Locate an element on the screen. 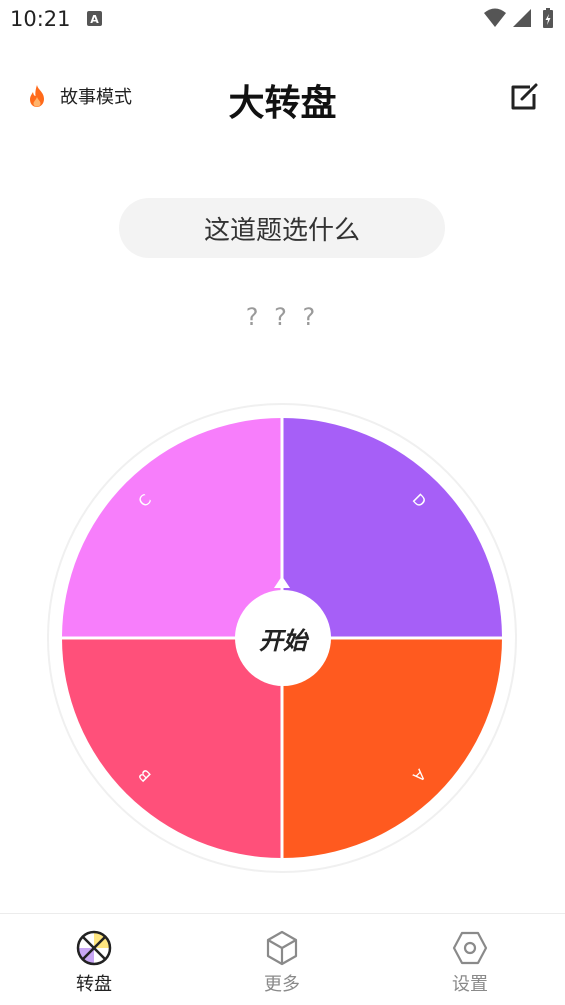  nav-label-wheel: 转盘 is located at coordinates (94, 984).